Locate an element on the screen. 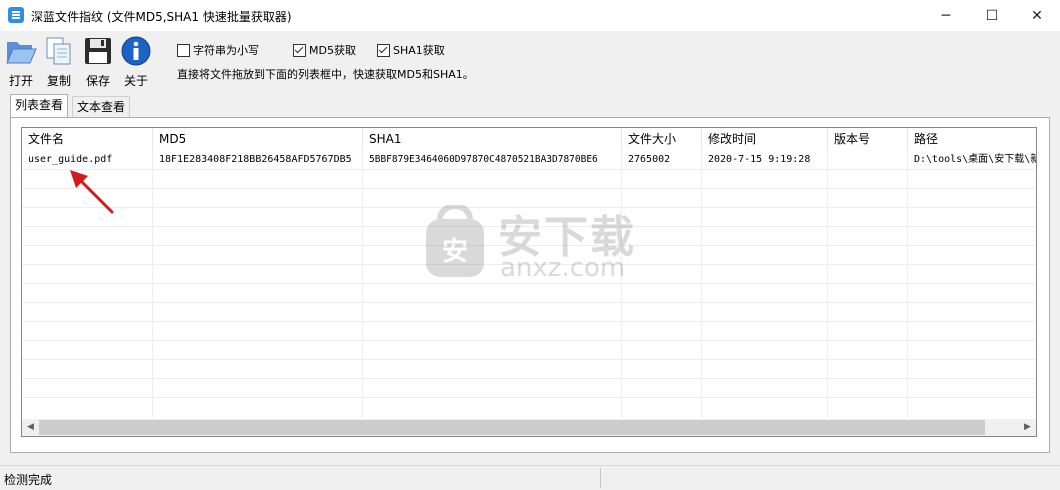 This screenshot has height=490, width=1060. open-button: 打开 is located at coordinates (21, 63).